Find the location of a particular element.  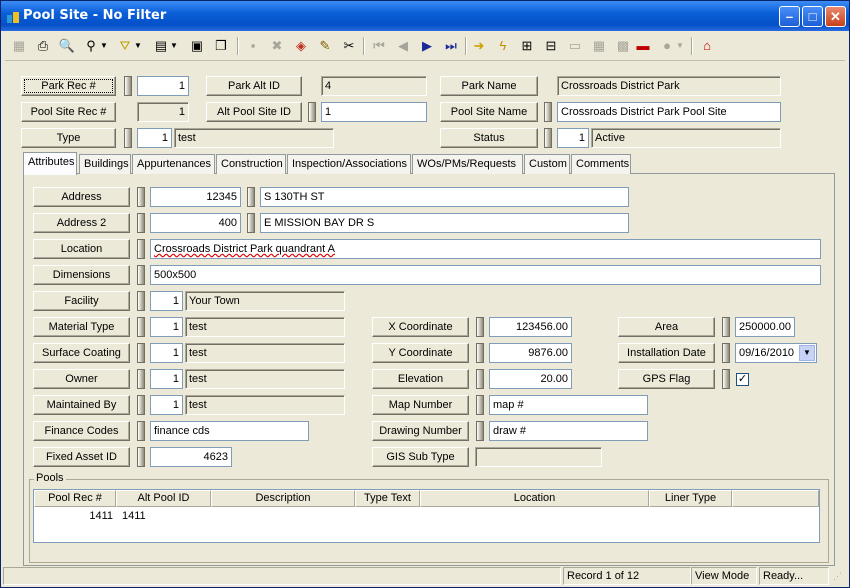

y-coordinate-button: Y Coordinate is located at coordinates (420, 353).